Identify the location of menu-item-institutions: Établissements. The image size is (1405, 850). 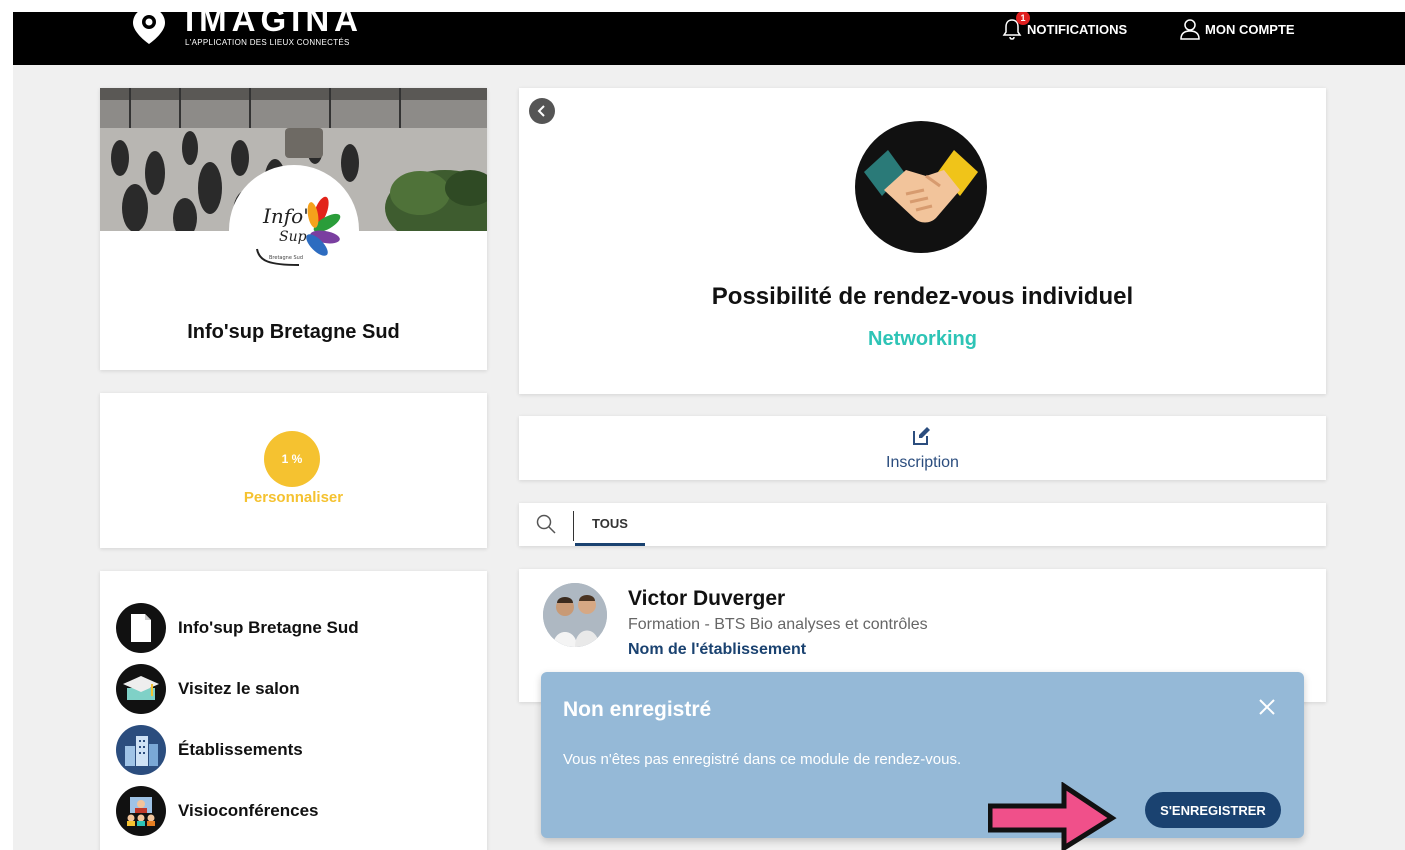
(209, 750).